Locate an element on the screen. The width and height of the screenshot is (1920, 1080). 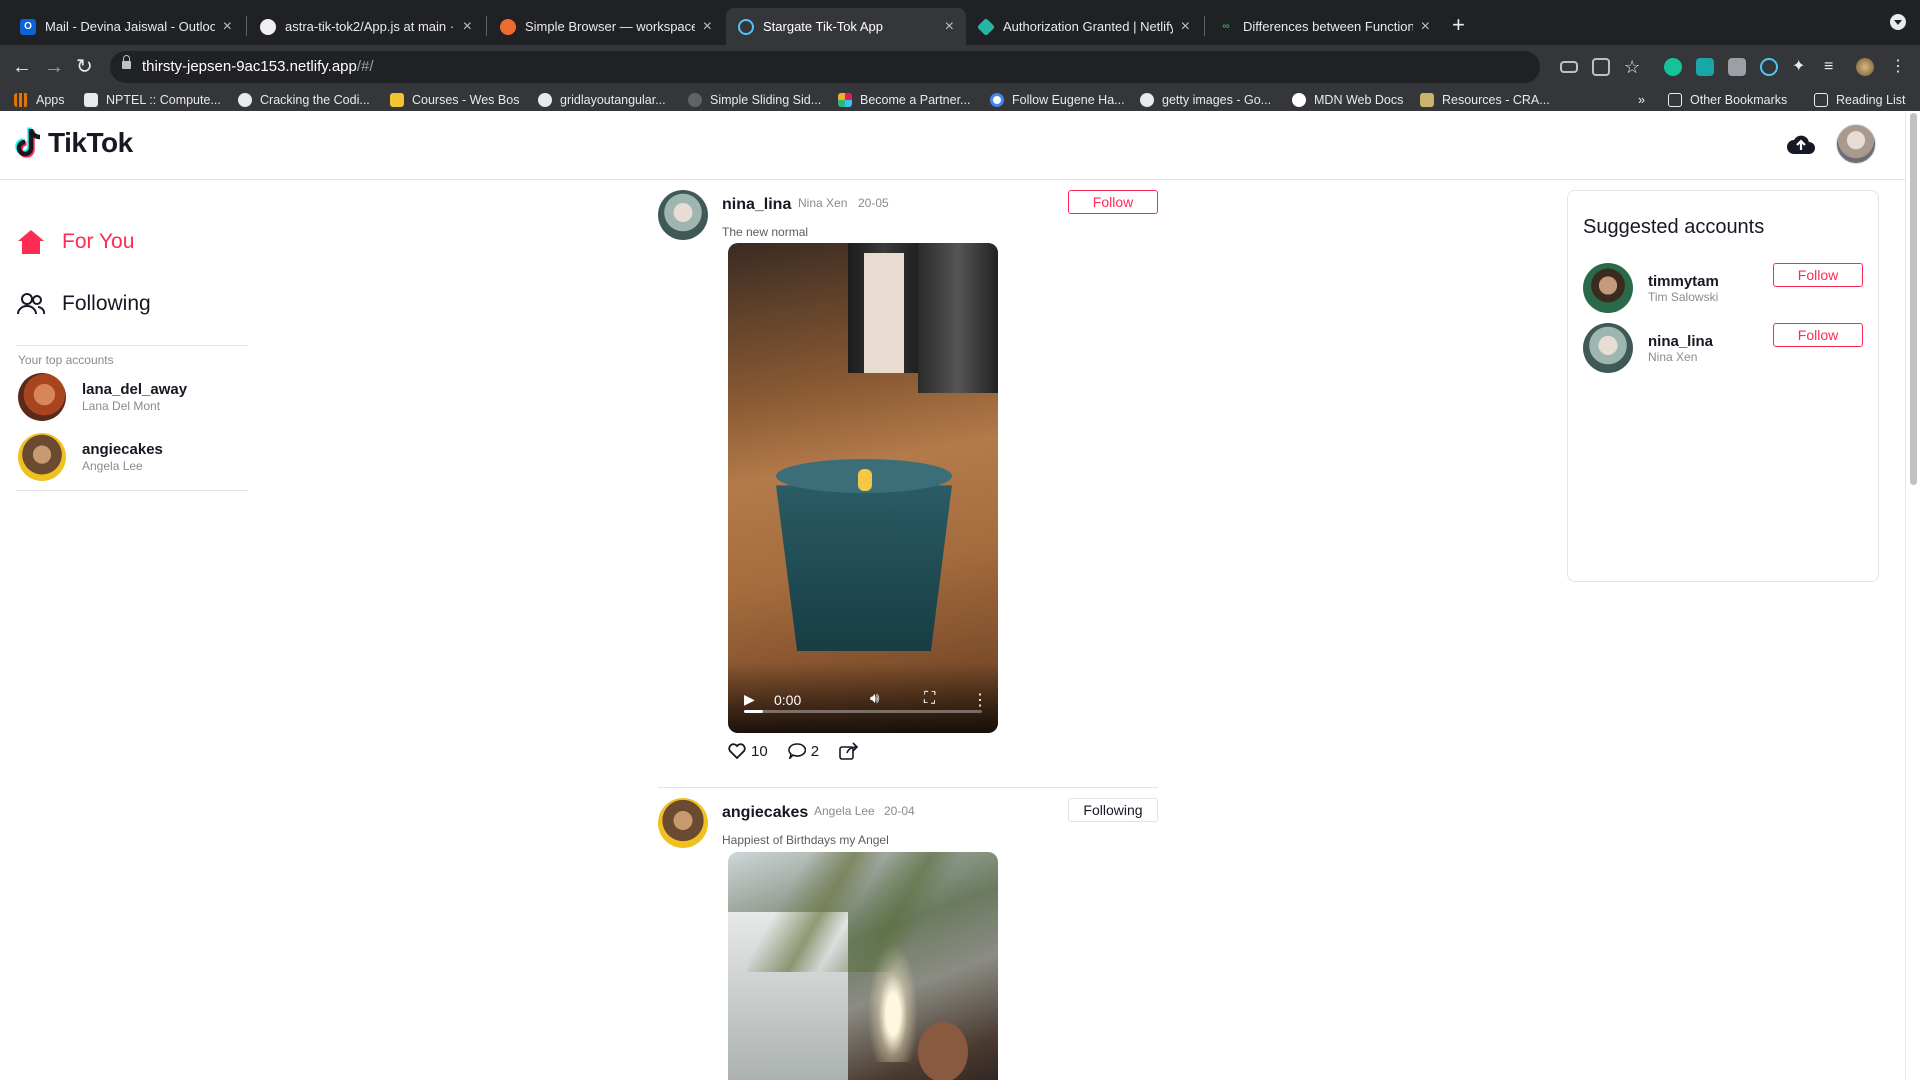
divider is located at coordinates (132, 490).